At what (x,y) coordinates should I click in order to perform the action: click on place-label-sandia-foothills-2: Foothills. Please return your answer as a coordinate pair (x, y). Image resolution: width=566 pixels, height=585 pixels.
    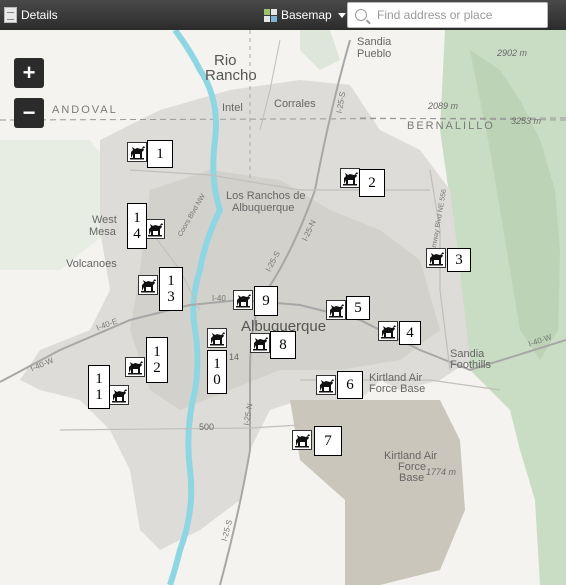
    Looking at the image, I should click on (470, 365).